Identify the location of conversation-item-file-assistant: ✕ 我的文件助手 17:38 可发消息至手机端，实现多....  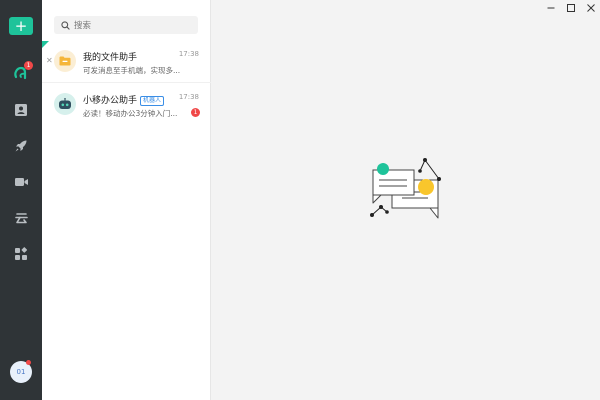
(126, 62).